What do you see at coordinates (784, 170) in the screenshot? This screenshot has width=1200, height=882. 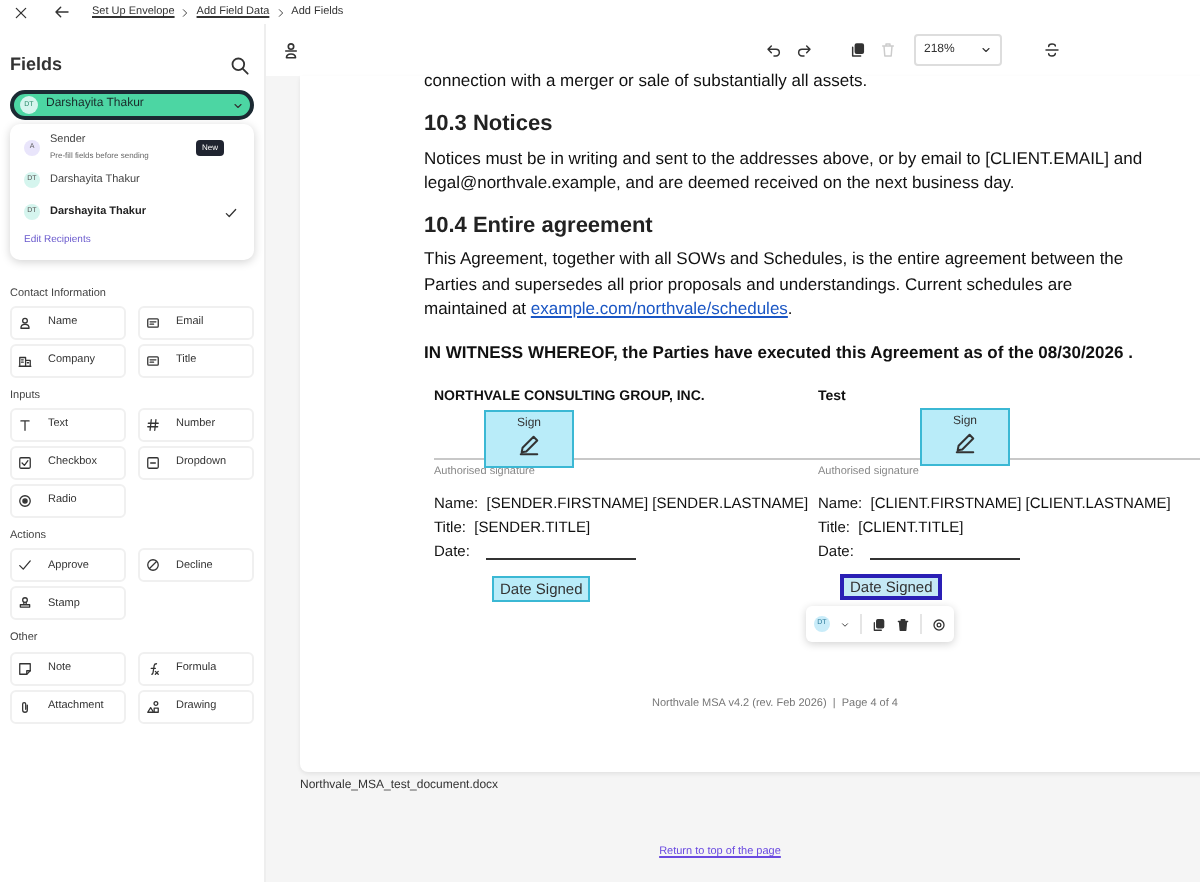 I see `paragraph: Notices must be in writing and sent to the addresses above, or by email to [CLIENT.EMAIL] and legal@northvale.example, and are deemed received on the next business day.` at bounding box center [784, 170].